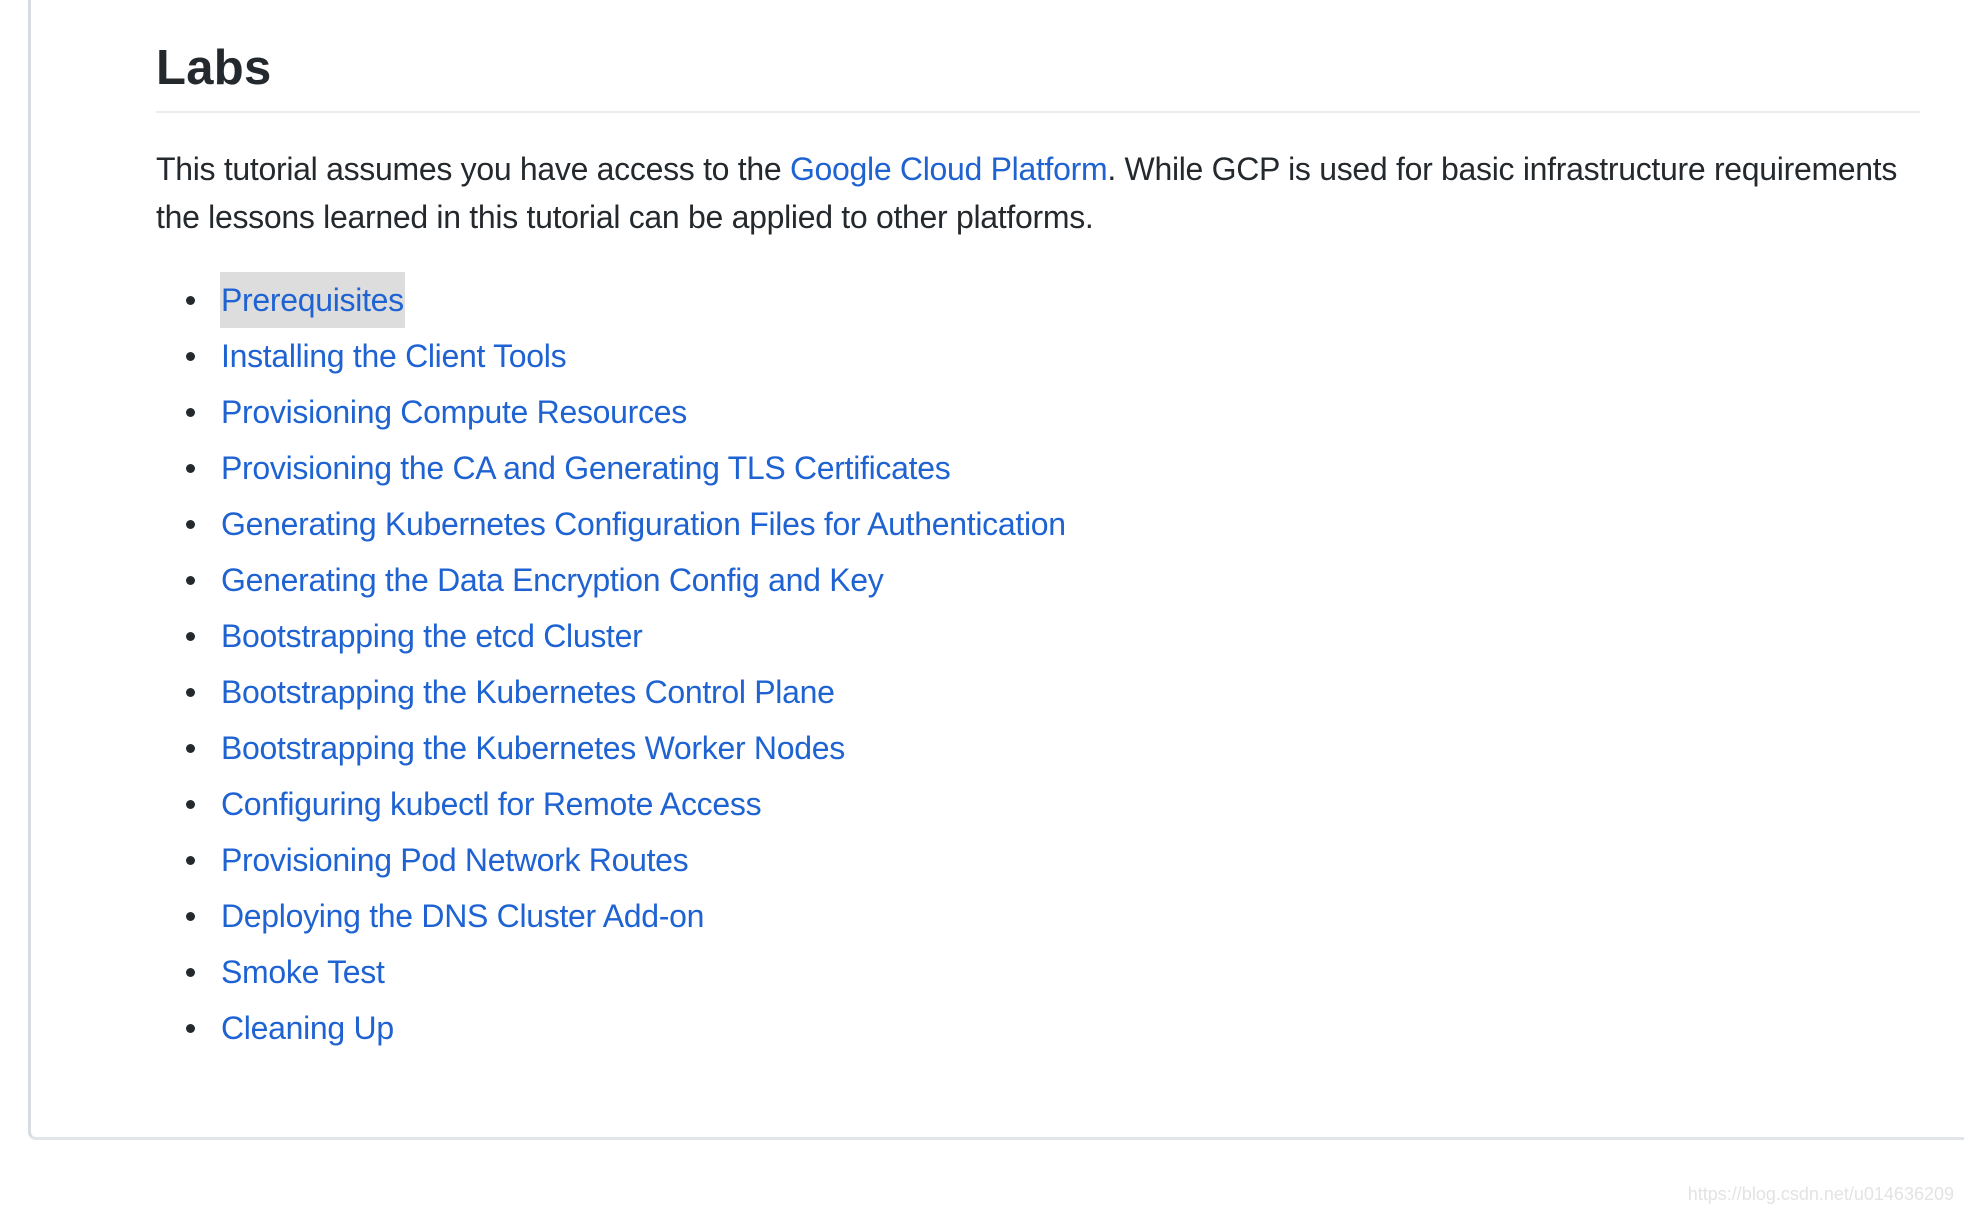  I want to click on lab-link-pod-network-routes: Provisioning Pod Network Routes, so click(454, 860).